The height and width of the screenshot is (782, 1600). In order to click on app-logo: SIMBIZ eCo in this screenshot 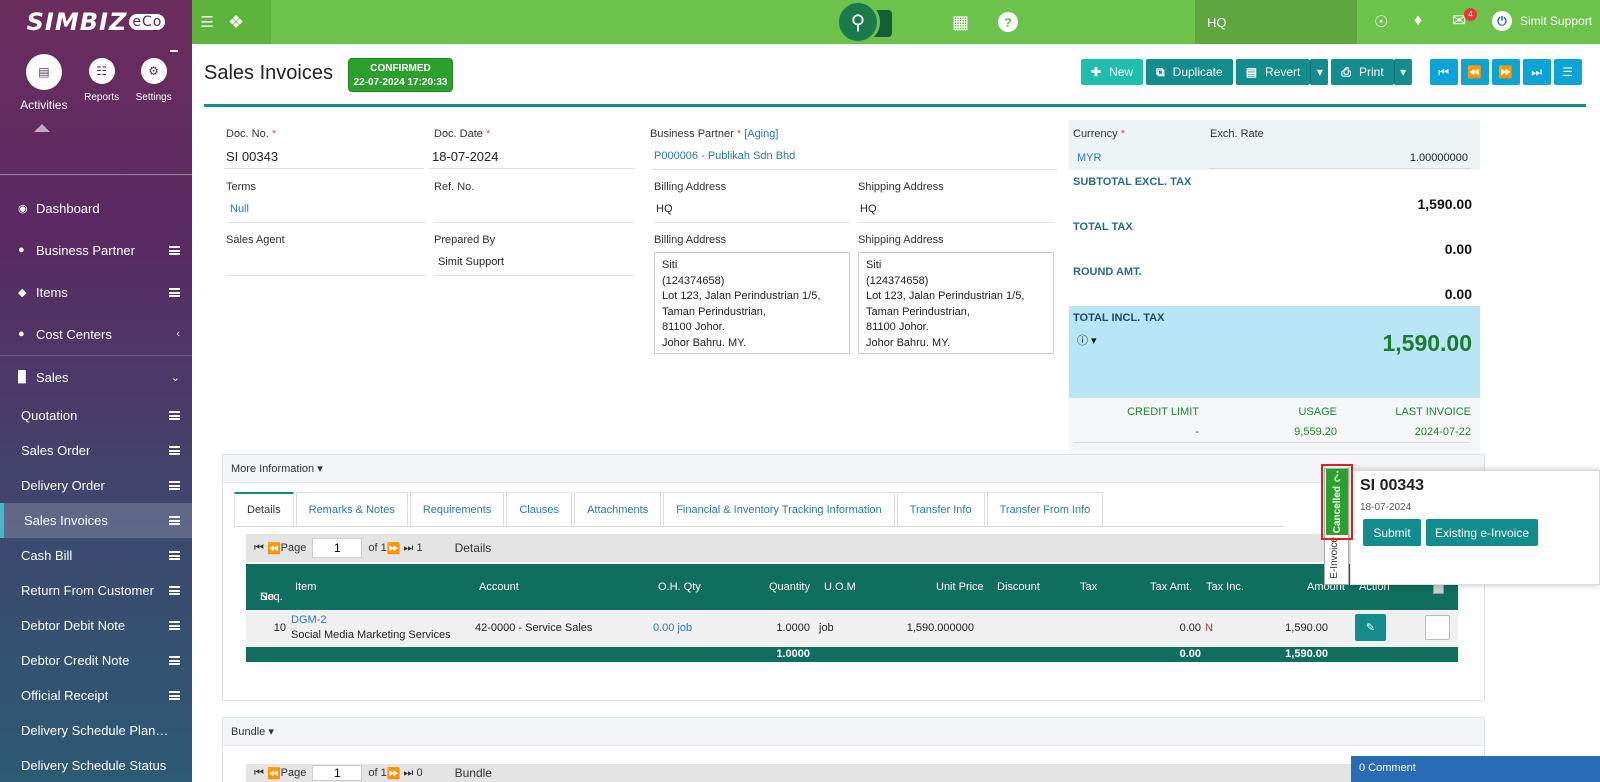, I will do `click(96, 22)`.